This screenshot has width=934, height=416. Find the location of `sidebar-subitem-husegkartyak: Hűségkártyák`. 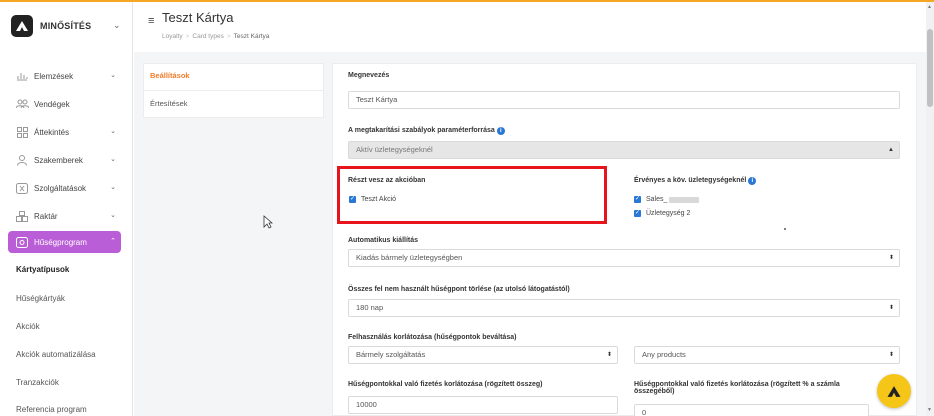

sidebar-subitem-husegkartyak: Hűségkártyák is located at coordinates (40, 298).